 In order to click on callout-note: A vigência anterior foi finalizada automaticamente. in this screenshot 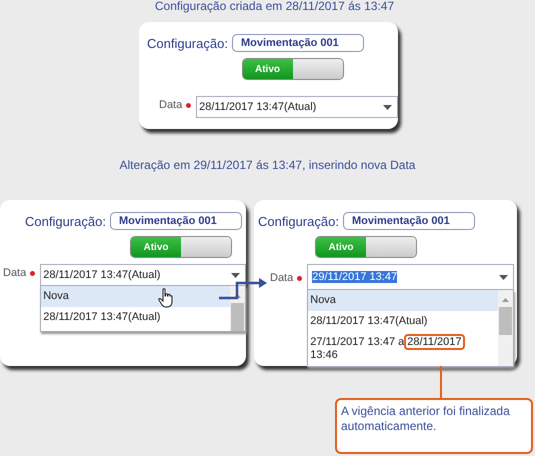, I will do `click(434, 426)`.